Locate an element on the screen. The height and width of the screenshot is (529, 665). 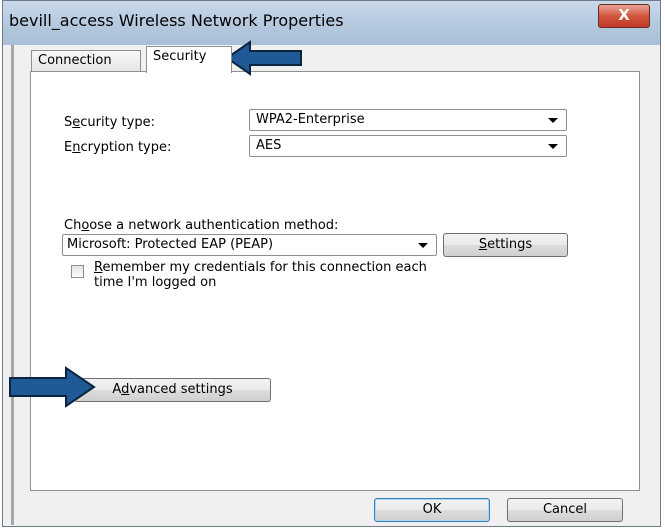
security-type-value: WPA2-Enterprise is located at coordinates (310, 119).